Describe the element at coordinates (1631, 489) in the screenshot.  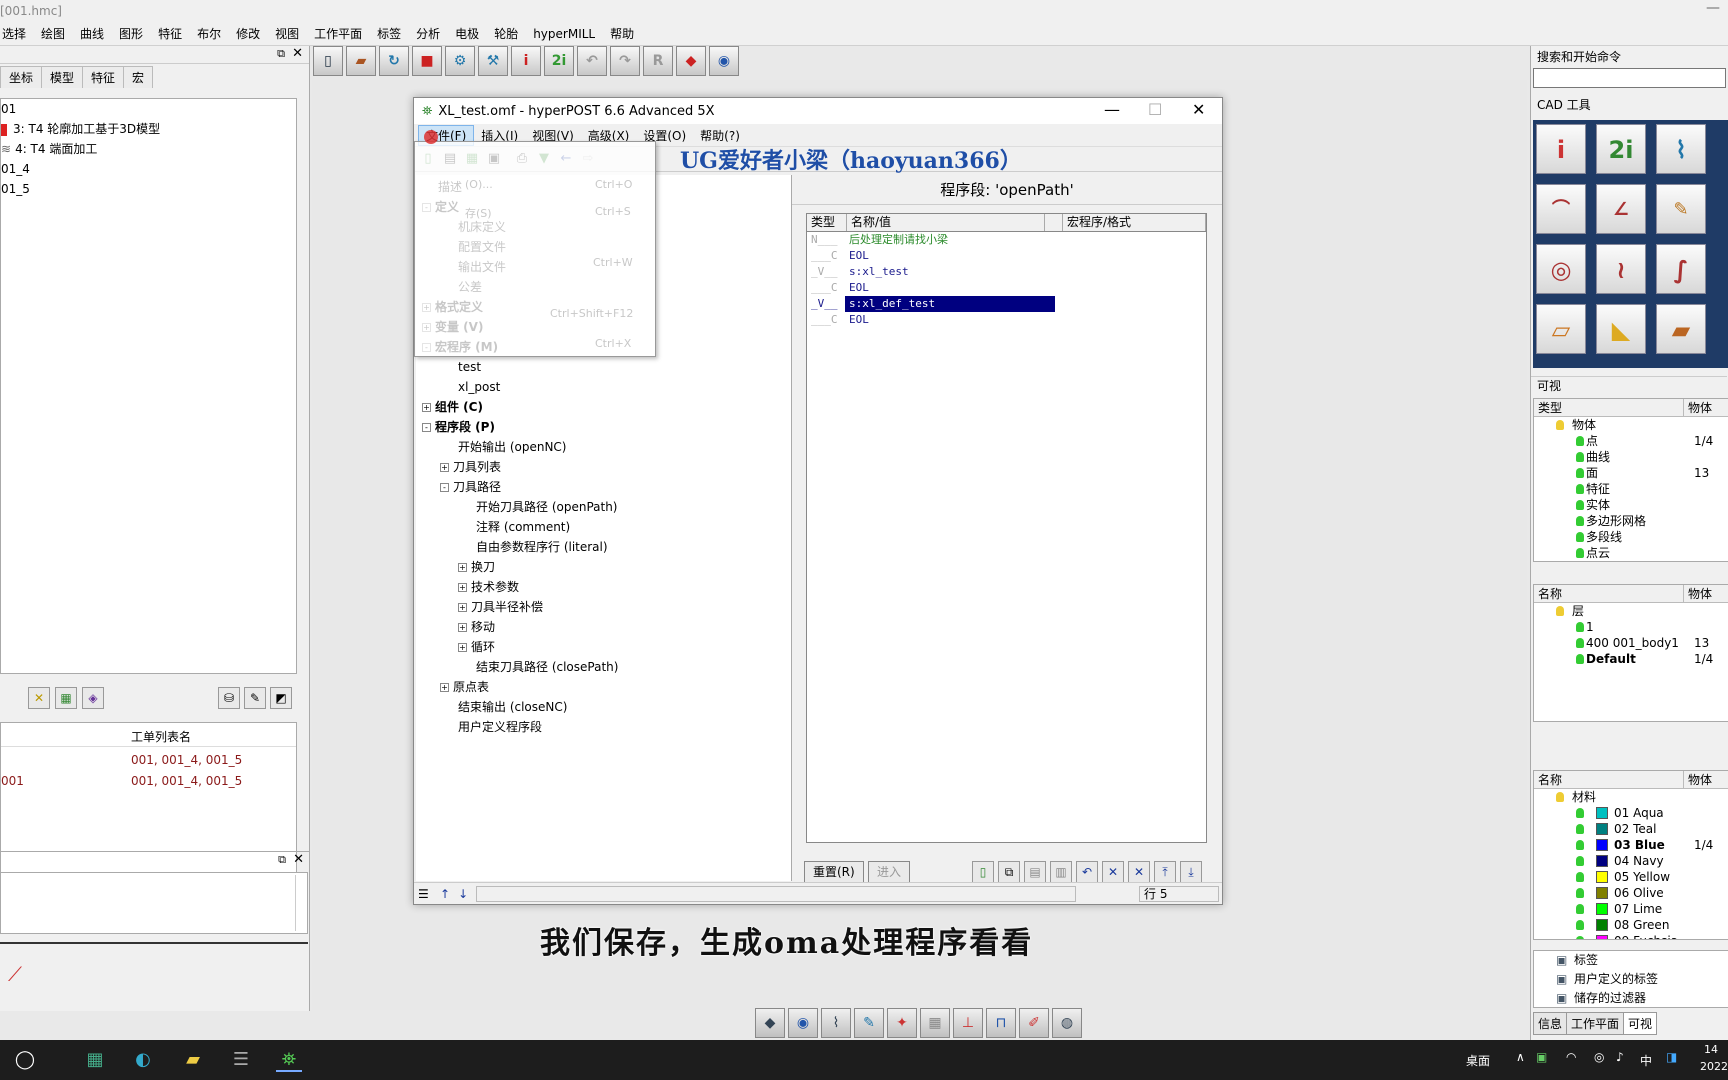
I see `tree-row: 特征` at that location.